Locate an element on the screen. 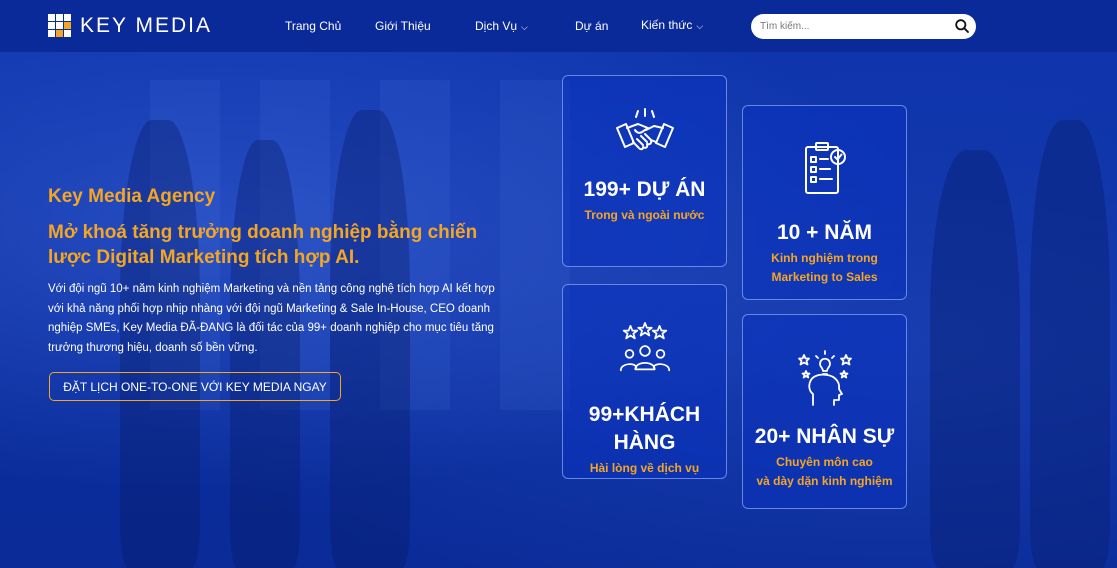  nav-item-about: Giới Thiệu is located at coordinates (403, 26).